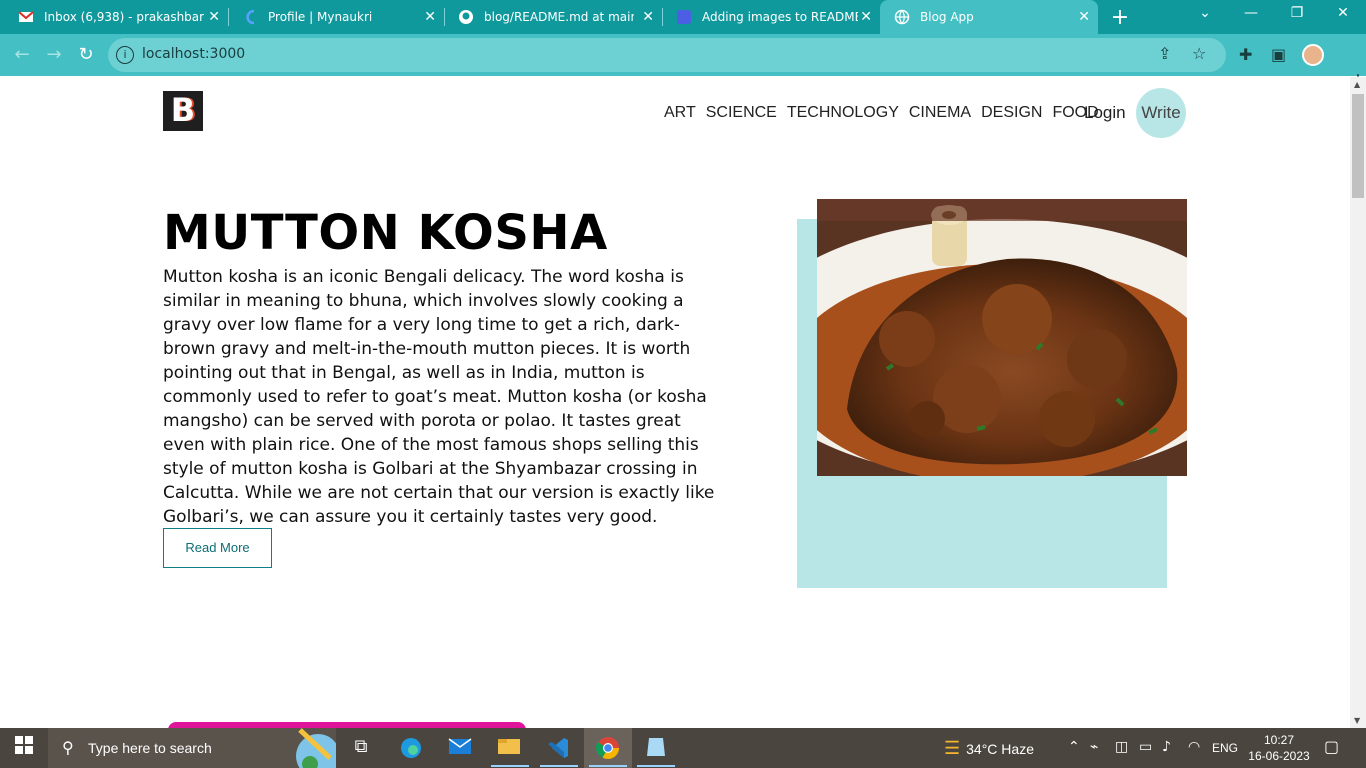 This screenshot has height=768, width=1366. Describe the element at coordinates (771, 17) in the screenshot. I see `tab-readme-images: Adding images to README.m ✕` at that location.